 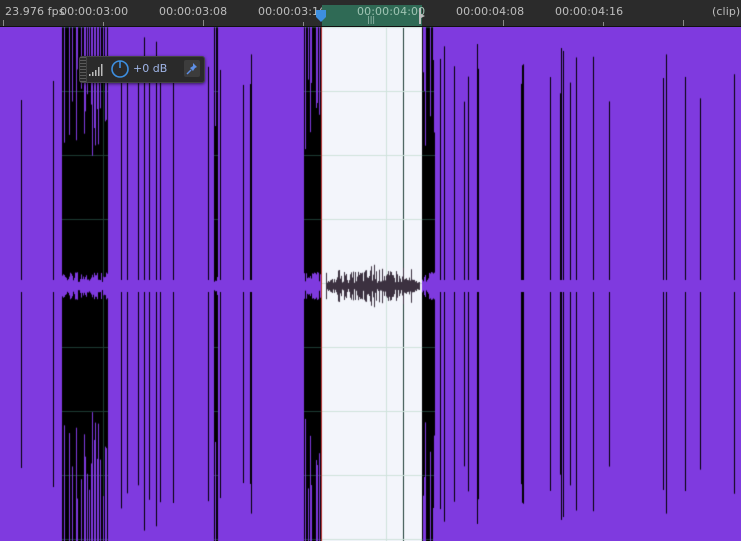 I want to click on clip-gain-control: +0 dB, so click(x=142, y=69).